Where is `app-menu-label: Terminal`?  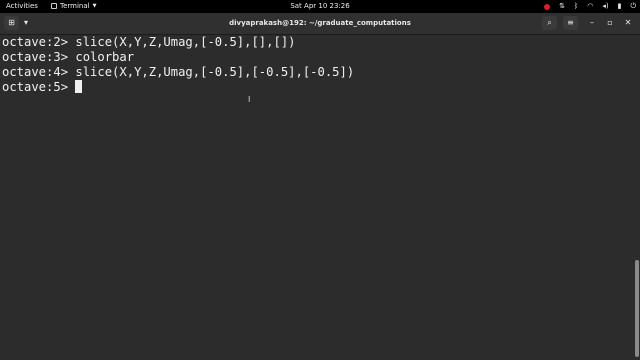
app-menu-label: Terminal is located at coordinates (75, 6).